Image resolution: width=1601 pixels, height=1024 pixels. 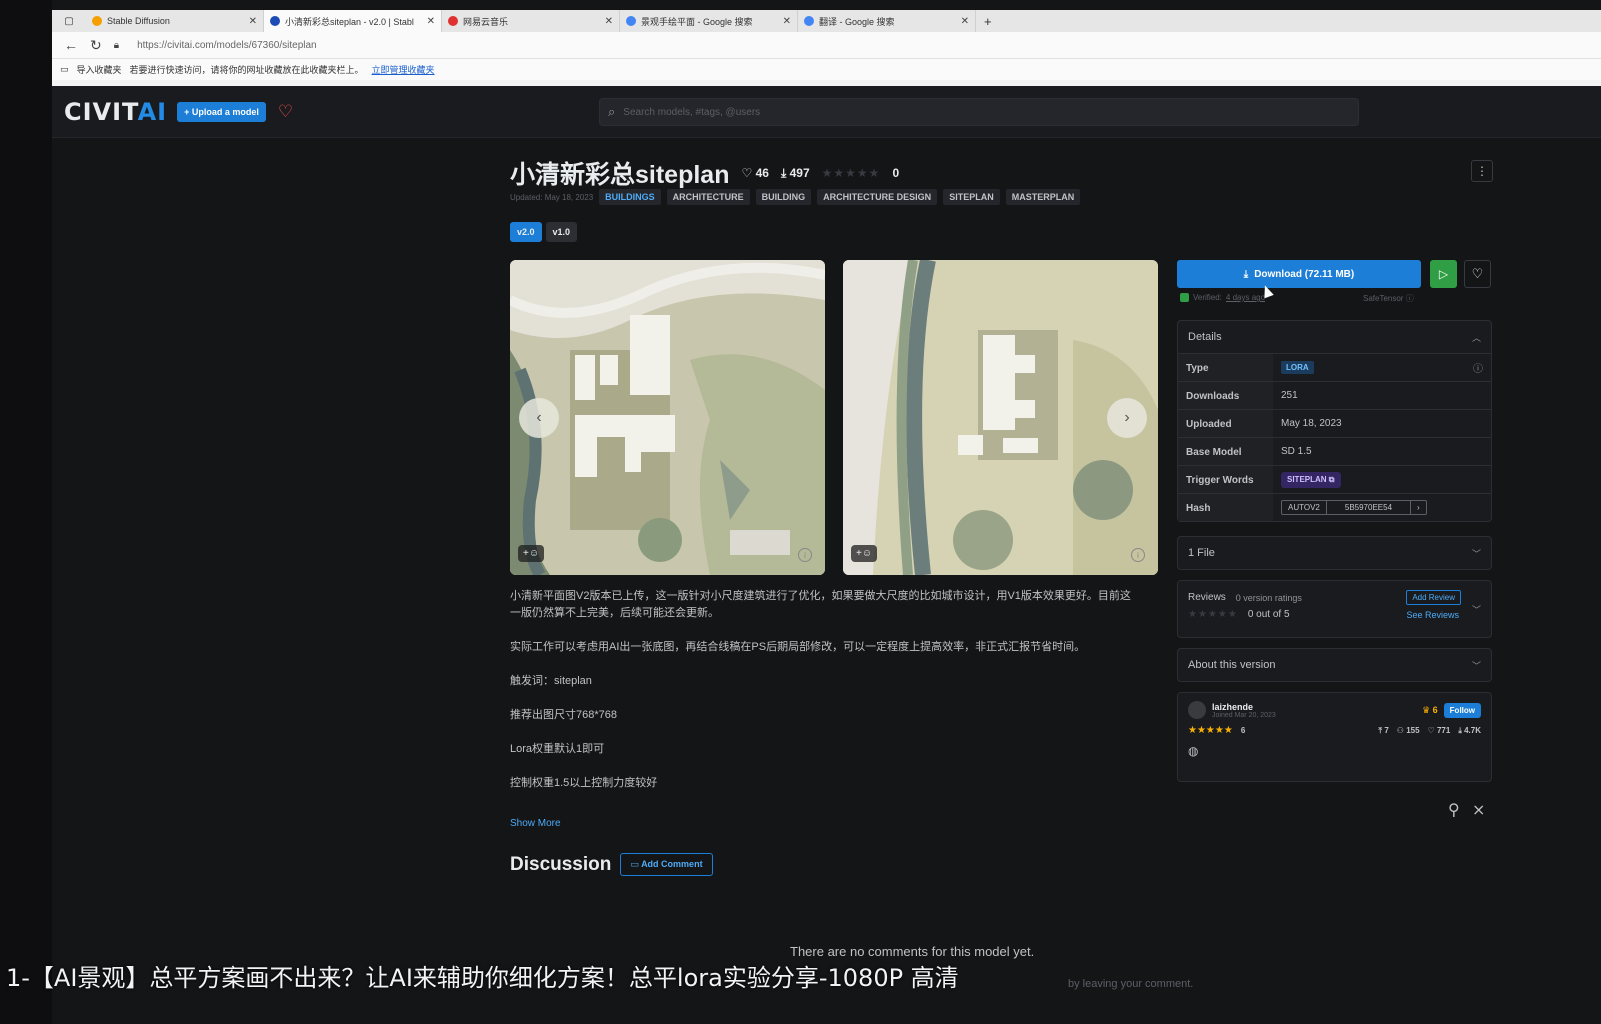 I want to click on trigger-word: SITEPLAN, so click(x=1307, y=479).